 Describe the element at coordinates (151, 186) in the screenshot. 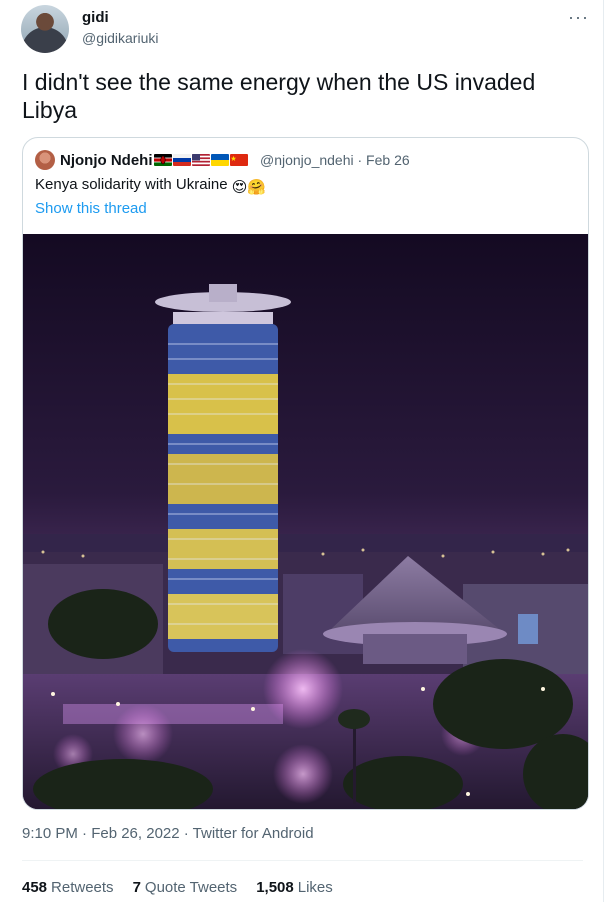

I see `quoted-tweet-text: Kenya solidarity with Ukraine 😍🤗` at that location.